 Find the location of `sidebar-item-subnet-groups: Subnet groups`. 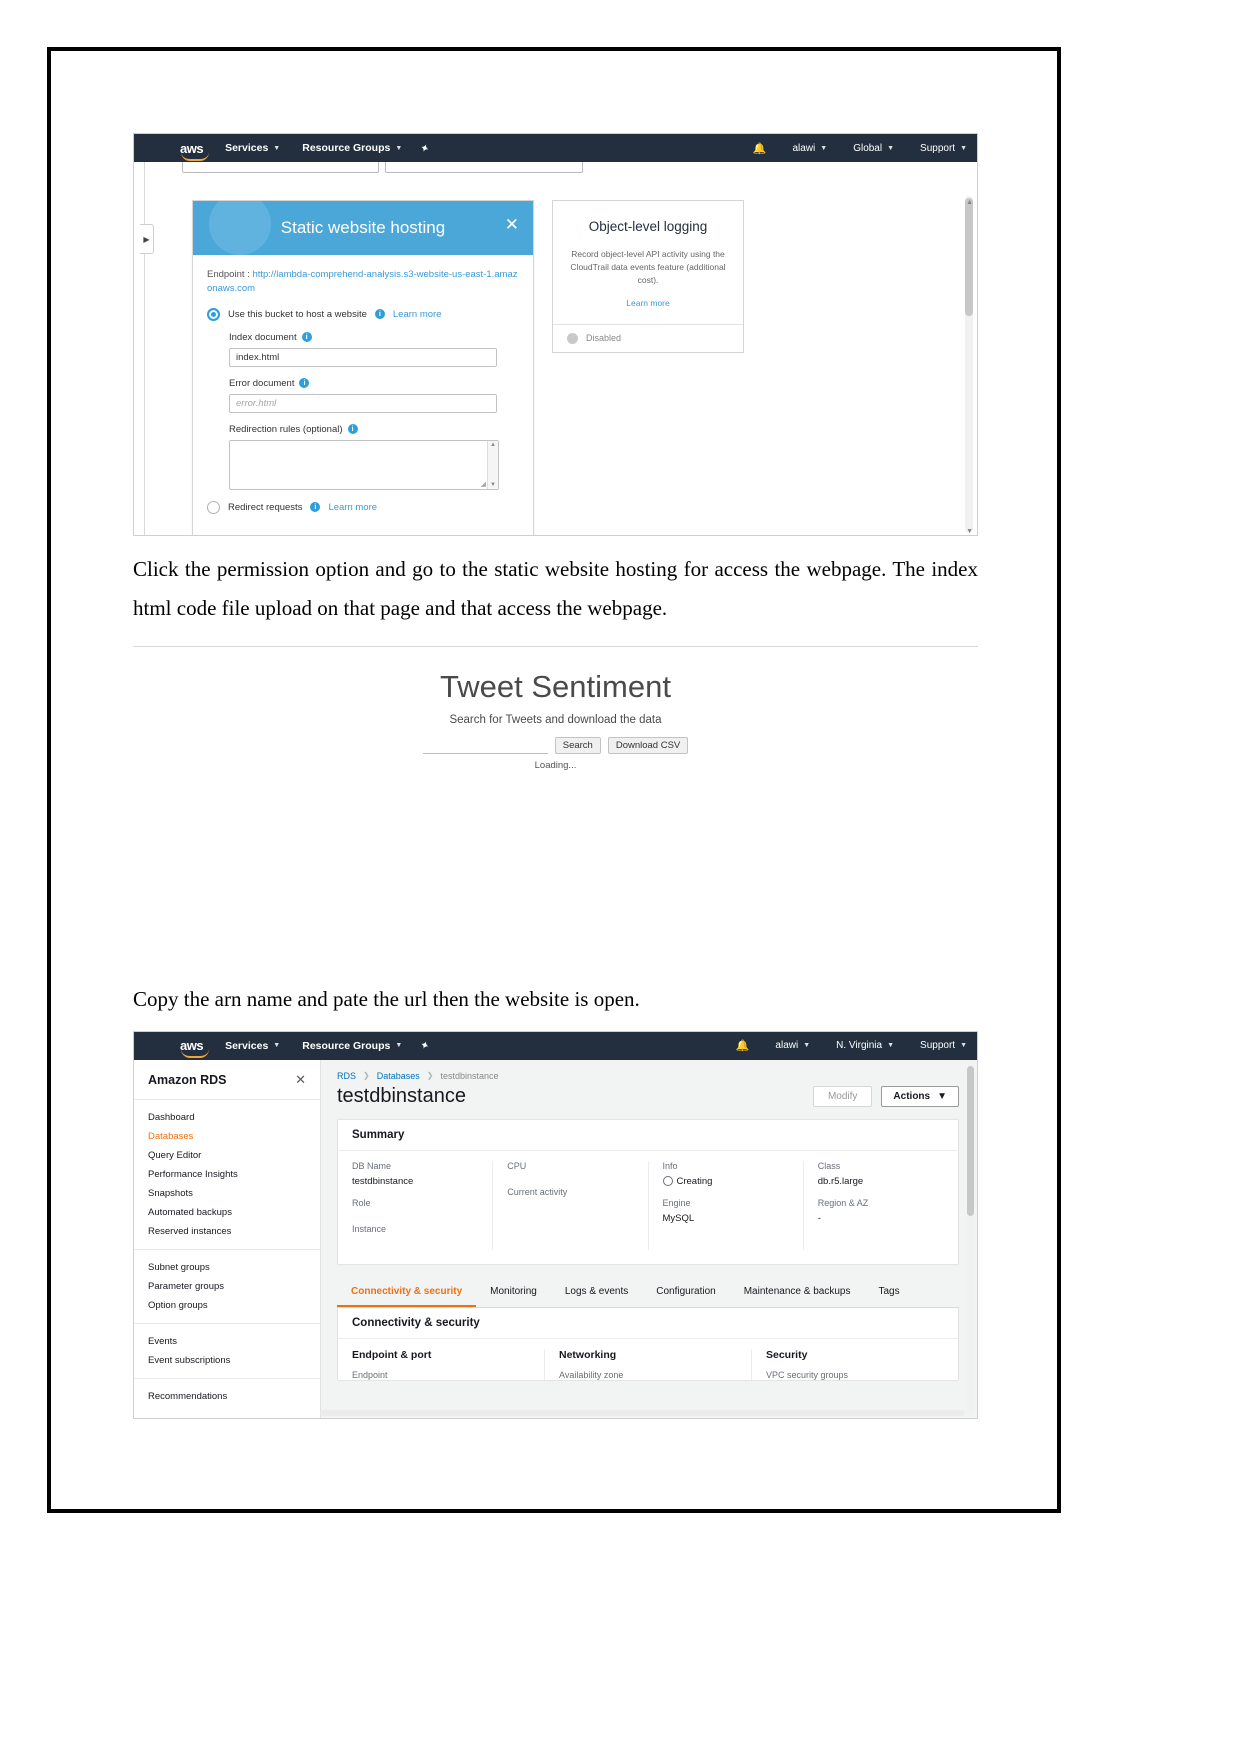

sidebar-item-subnet-groups: Subnet groups is located at coordinates (227, 1267).